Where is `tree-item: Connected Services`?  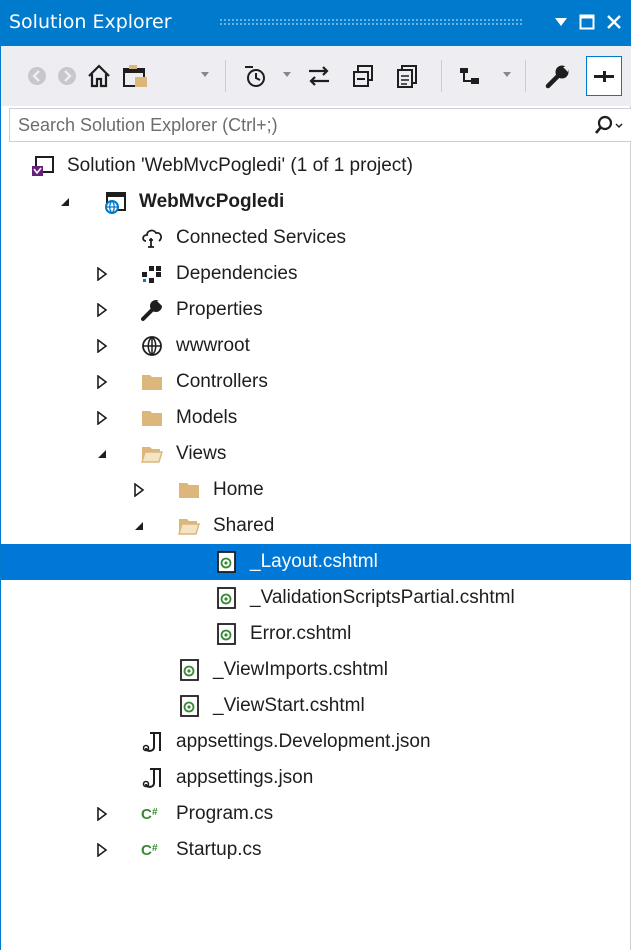
tree-item: Connected Services is located at coordinates (316, 238).